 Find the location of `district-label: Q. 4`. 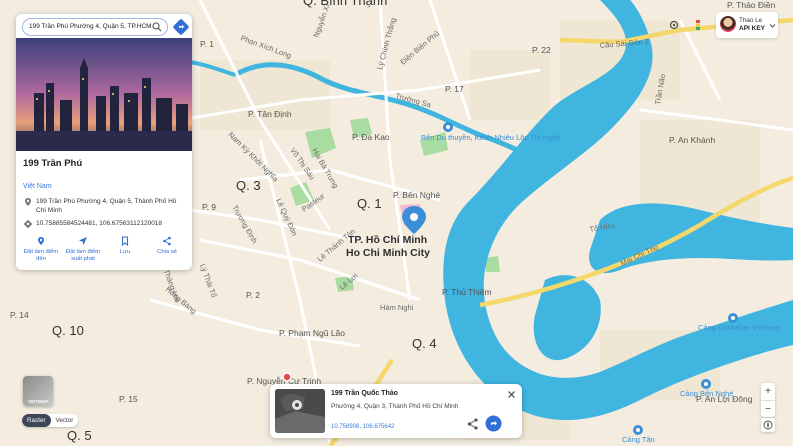

district-label: Q. 4 is located at coordinates (424, 343).